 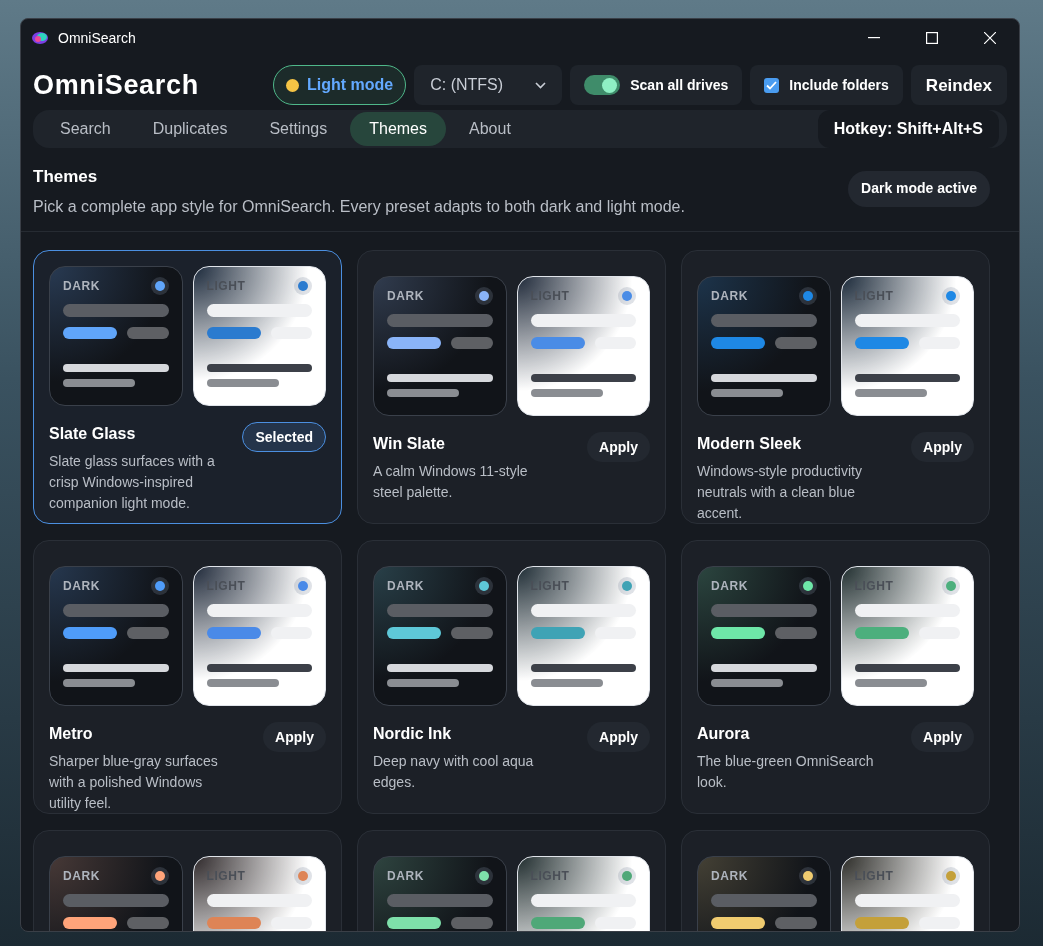 What do you see at coordinates (826, 85) in the screenshot?
I see `include-folders-checkbox: Include folders` at bounding box center [826, 85].